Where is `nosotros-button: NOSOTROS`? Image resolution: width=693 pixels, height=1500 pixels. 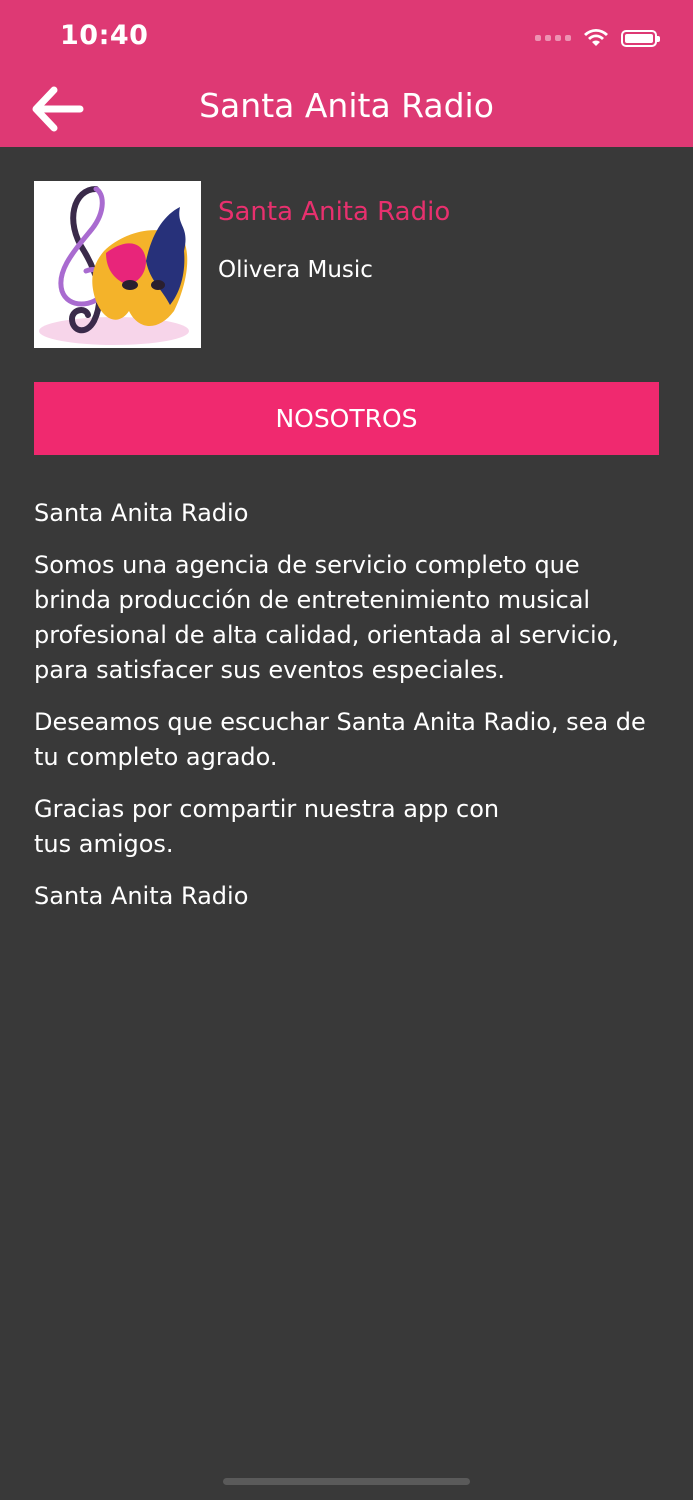 nosotros-button: NOSOTROS is located at coordinates (346, 418).